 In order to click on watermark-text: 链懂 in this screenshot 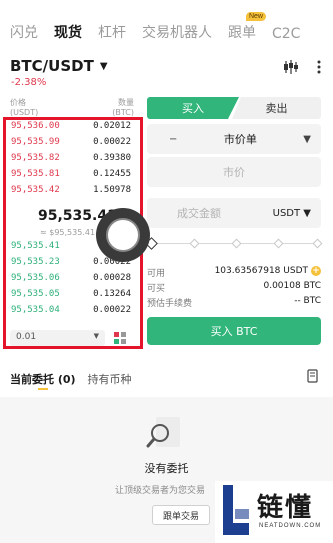, I will do `click(285, 508)`.